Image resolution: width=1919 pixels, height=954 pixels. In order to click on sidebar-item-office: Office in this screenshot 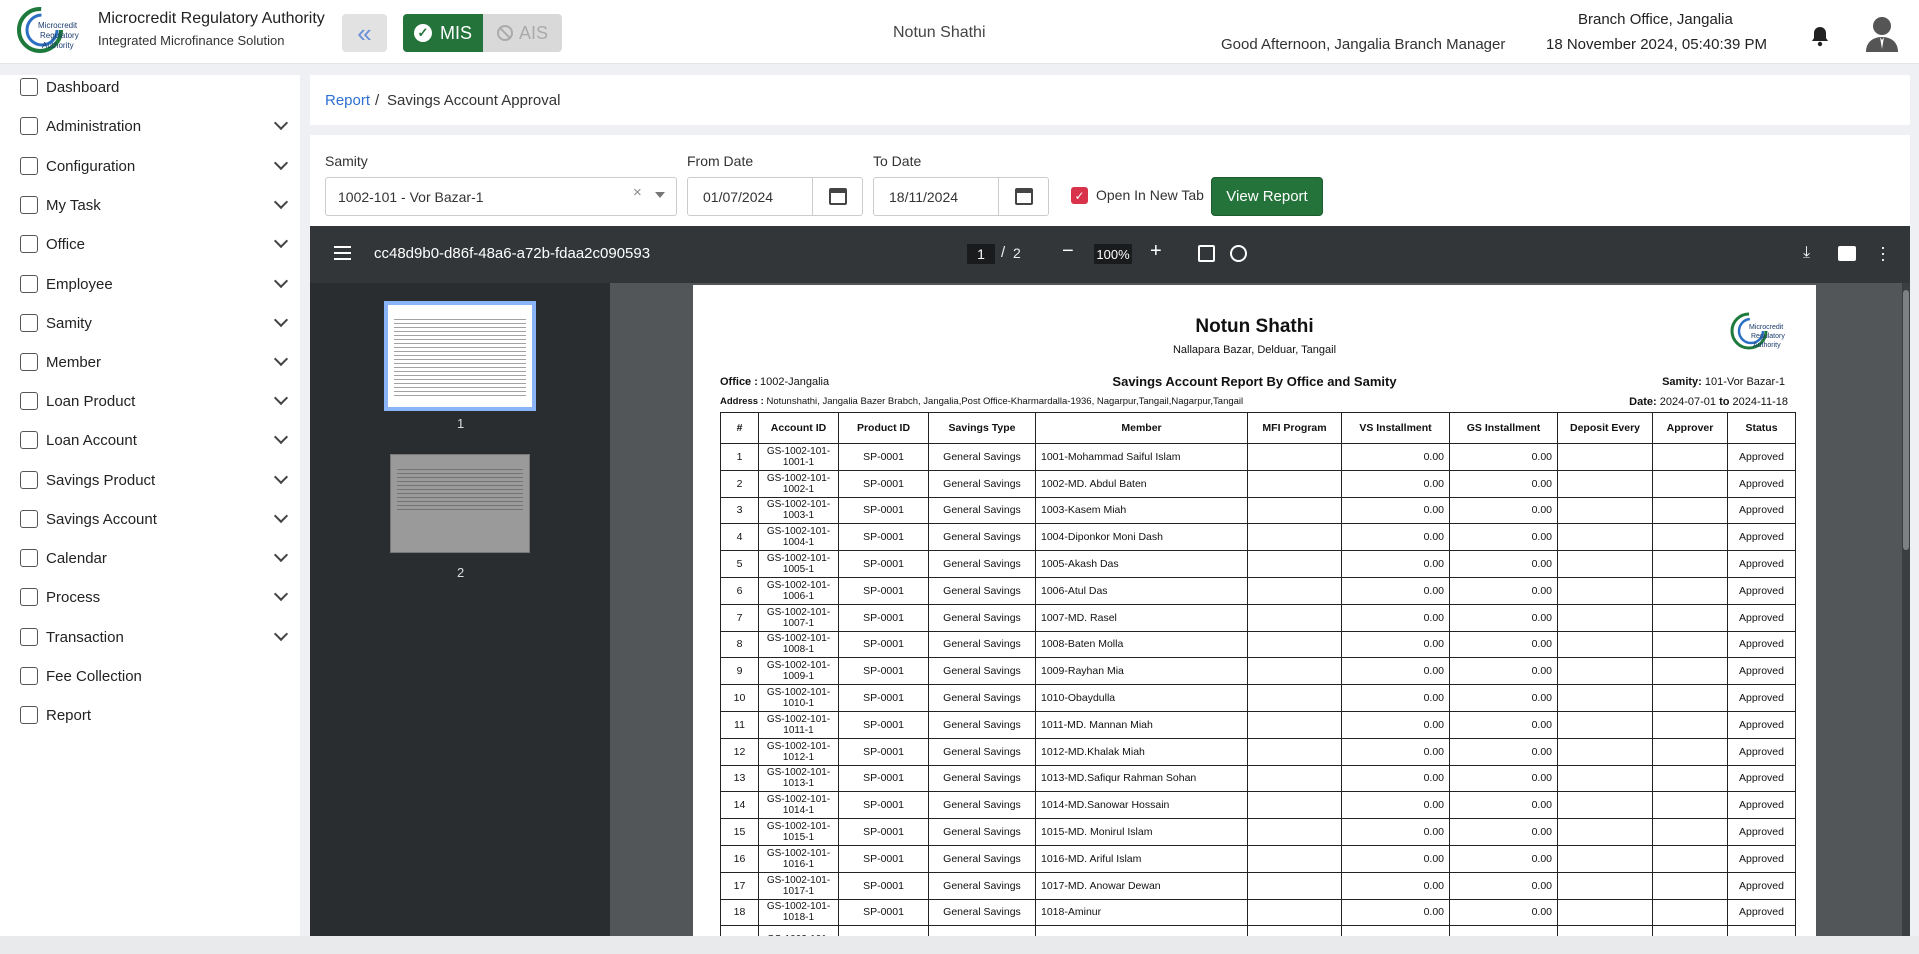, I will do `click(150, 244)`.